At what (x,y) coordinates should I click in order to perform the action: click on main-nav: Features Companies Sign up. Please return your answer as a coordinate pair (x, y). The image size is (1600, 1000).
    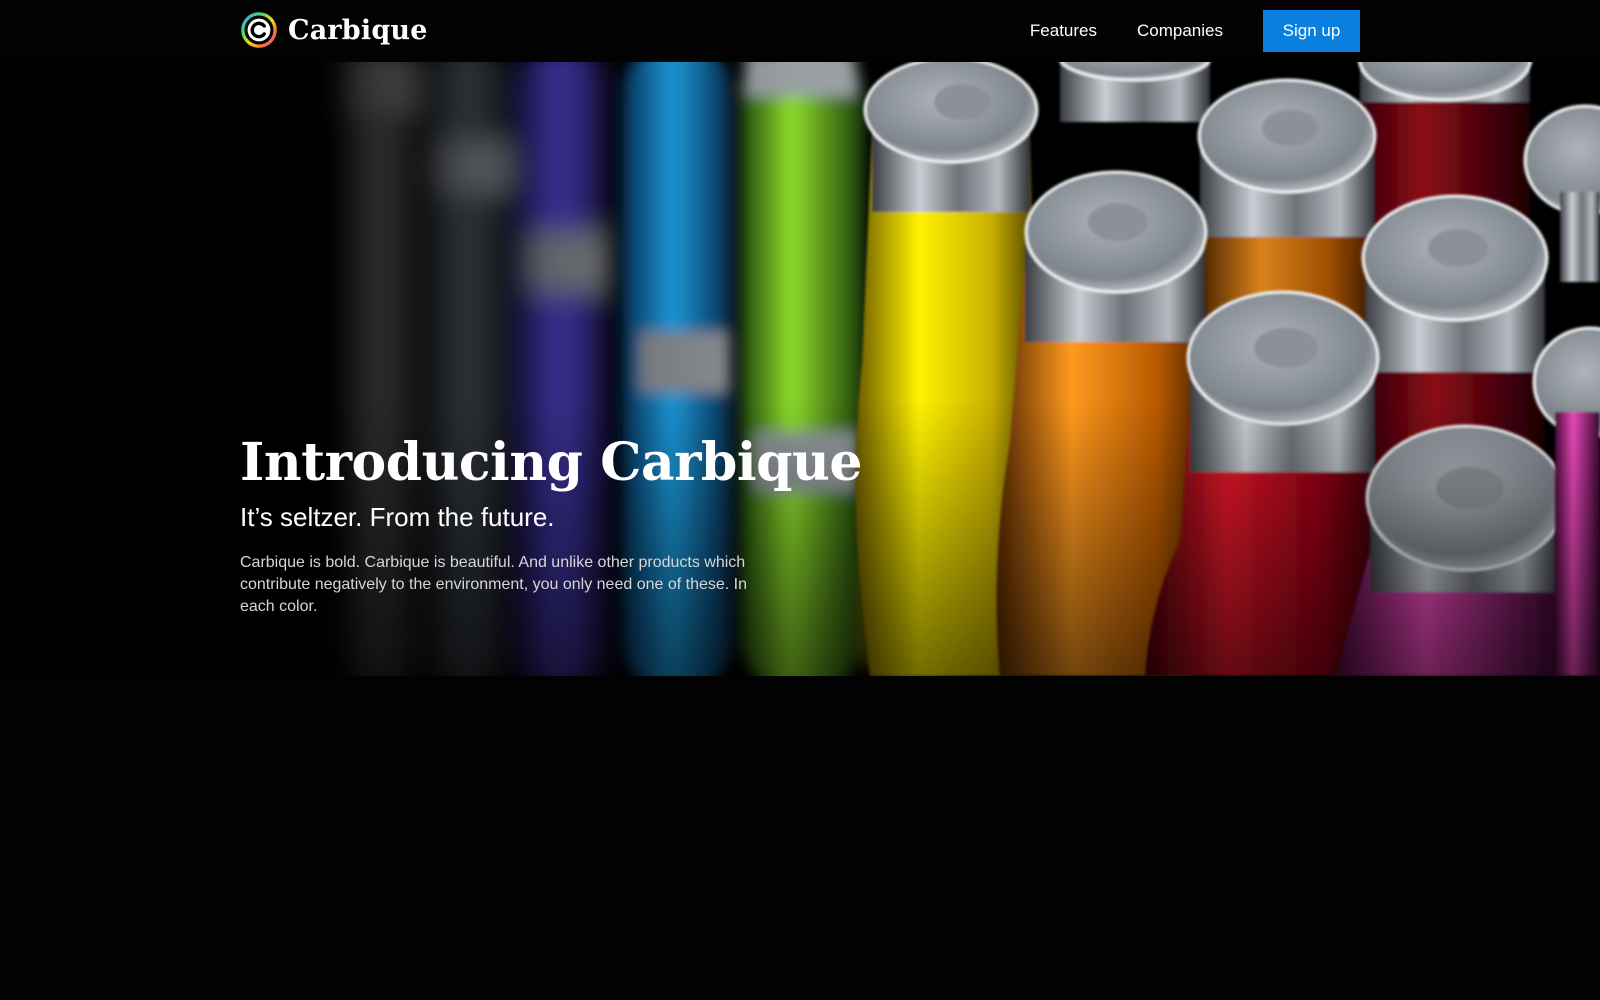
    Looking at the image, I should click on (1195, 31).